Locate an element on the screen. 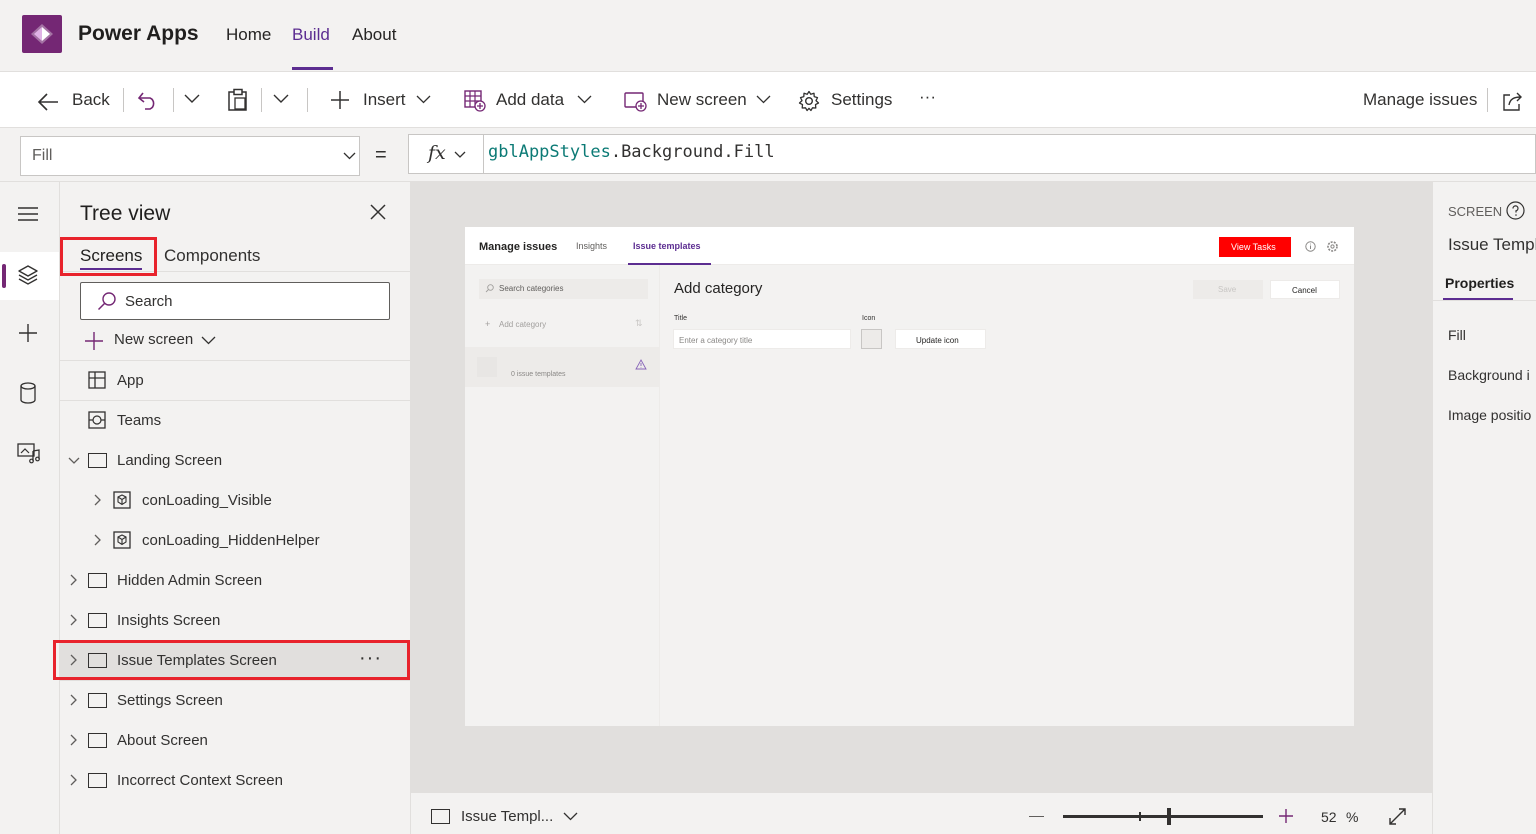 The height and width of the screenshot is (834, 1536). info-icon is located at coordinates (1310, 246).